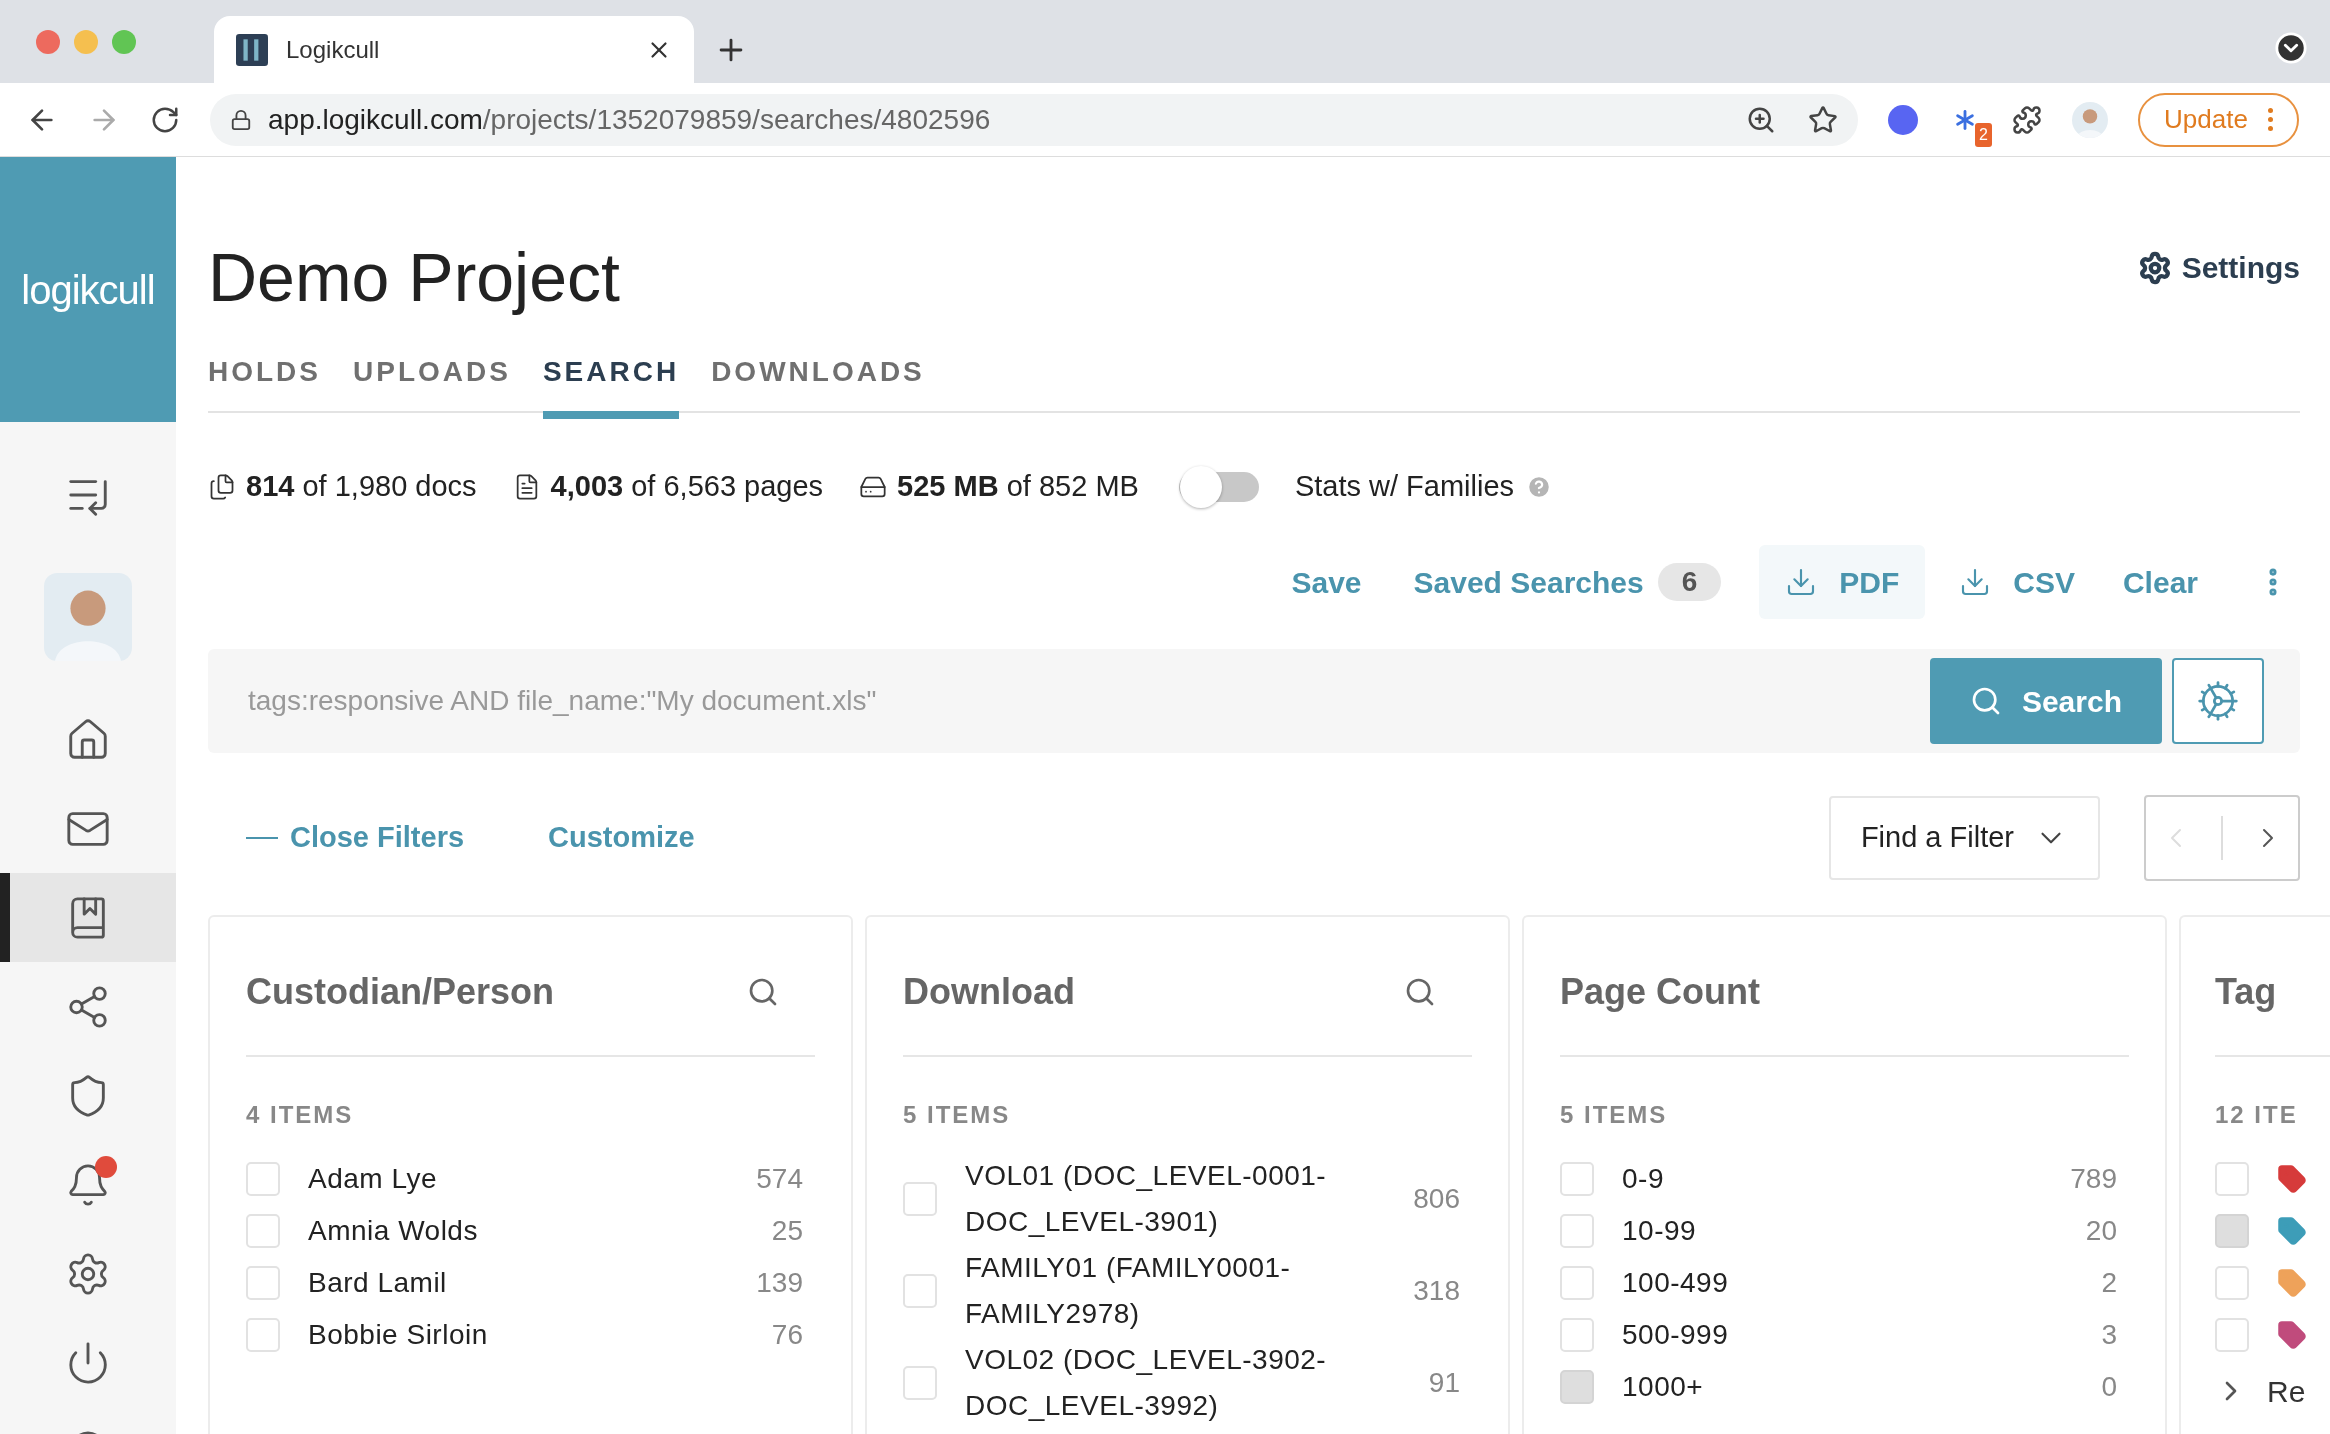  I want to click on option-count: 2, so click(2109, 1283).